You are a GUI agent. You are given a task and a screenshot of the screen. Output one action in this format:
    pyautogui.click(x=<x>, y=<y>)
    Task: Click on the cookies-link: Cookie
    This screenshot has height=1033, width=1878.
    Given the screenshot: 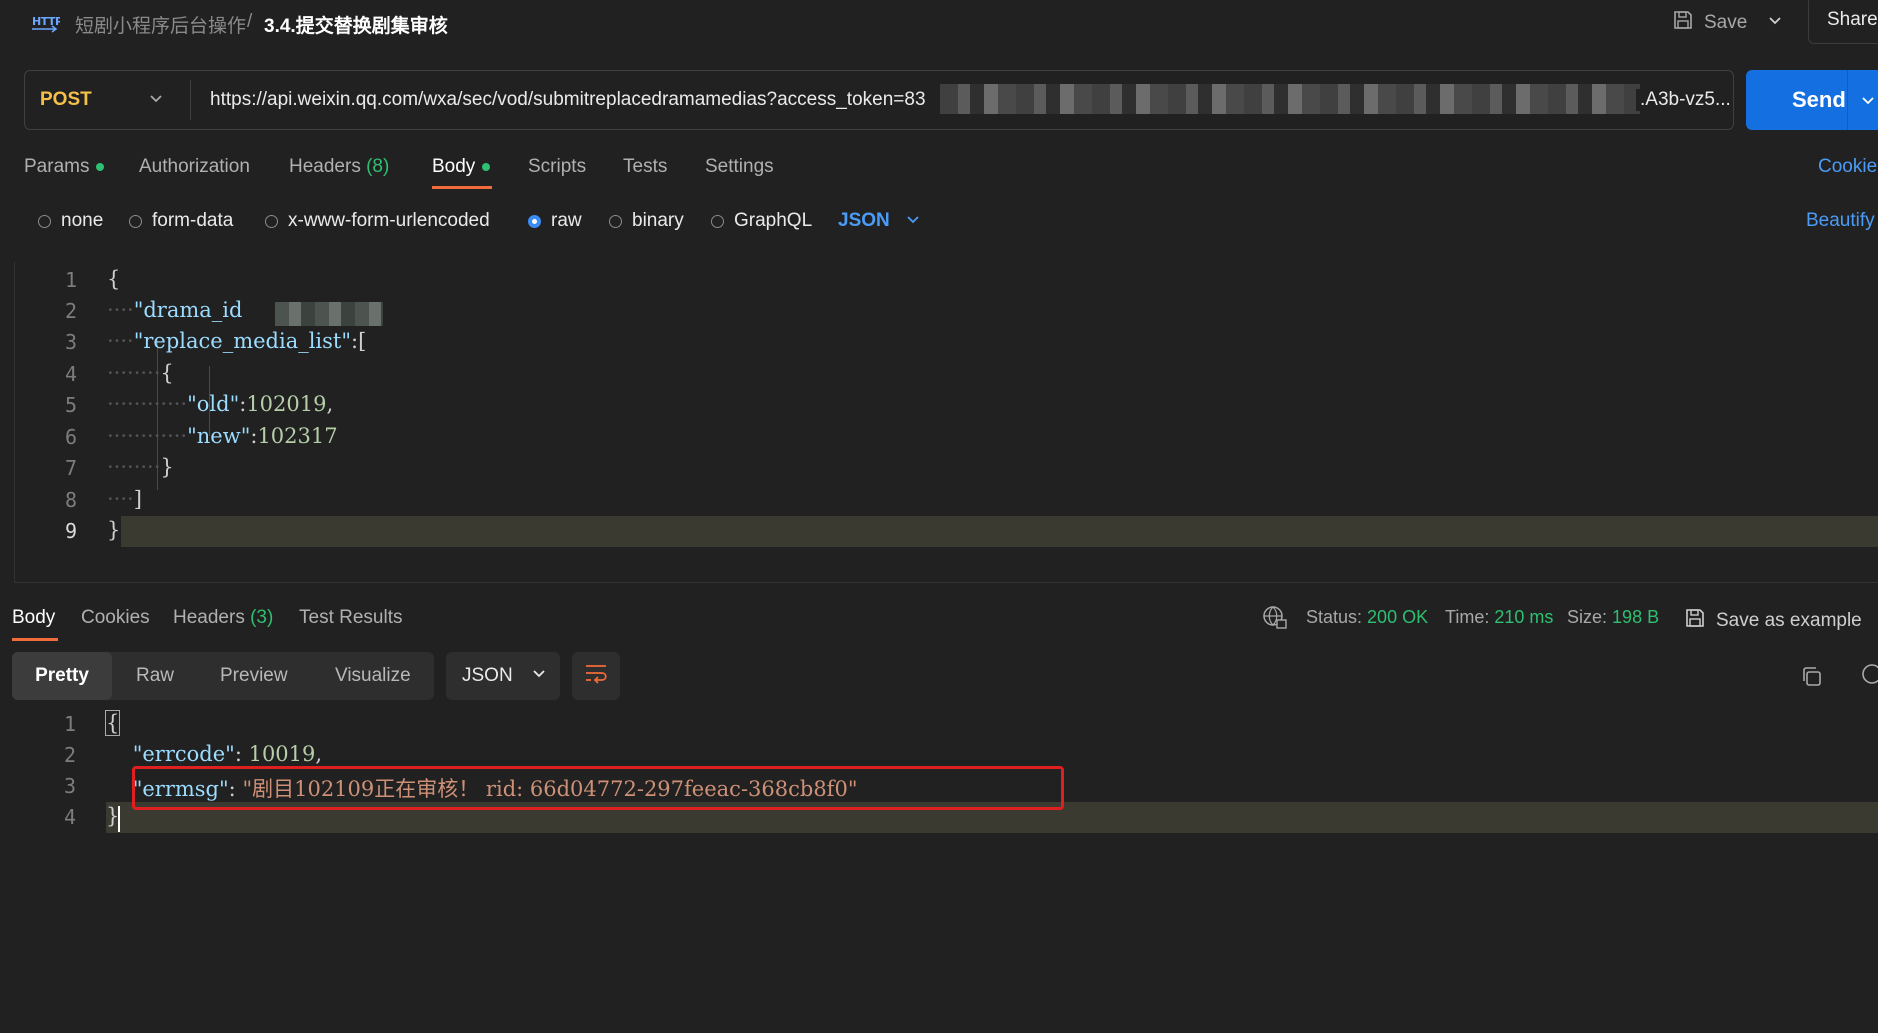 What is the action you would take?
    pyautogui.click(x=1847, y=167)
    